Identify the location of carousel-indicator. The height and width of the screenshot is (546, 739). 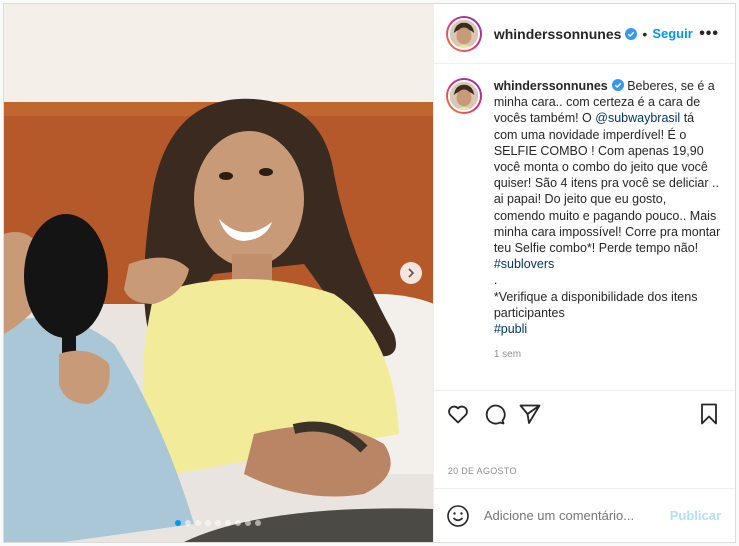
(218, 523).